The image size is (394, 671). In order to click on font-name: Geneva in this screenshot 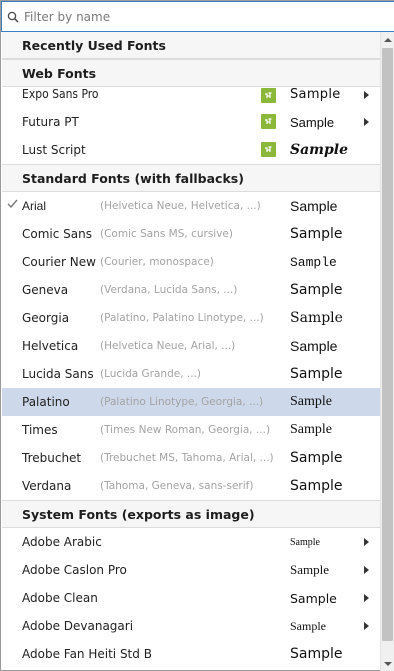, I will do `click(45, 290)`.